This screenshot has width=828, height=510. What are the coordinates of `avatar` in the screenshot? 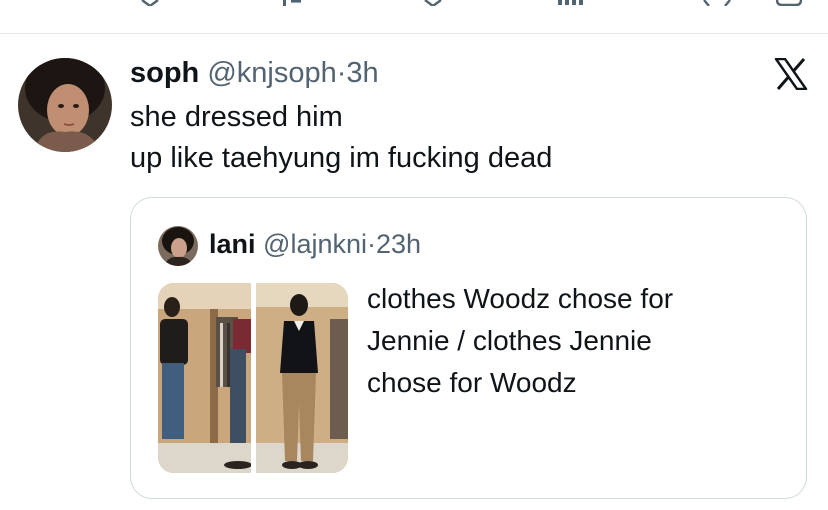 It's located at (65, 105).